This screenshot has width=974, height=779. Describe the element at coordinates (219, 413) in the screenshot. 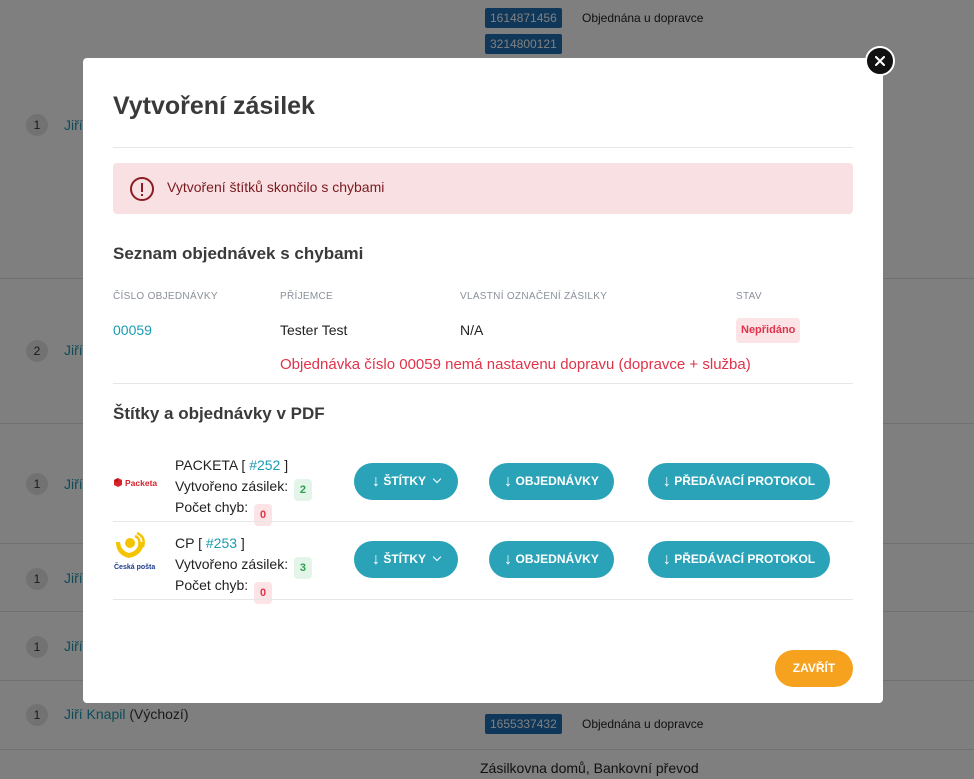

I see `pdf-section-title: Štítky a objednávky v PDF` at that location.